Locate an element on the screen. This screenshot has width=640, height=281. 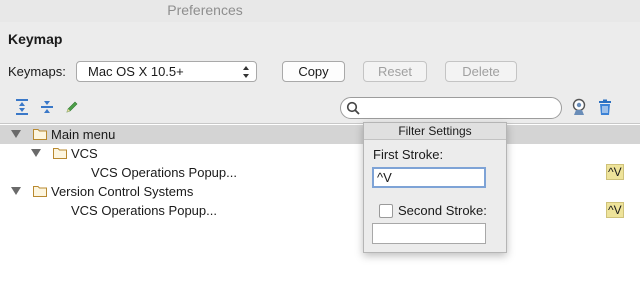
tree-row-label: Version Control Systems is located at coordinates (122, 191).